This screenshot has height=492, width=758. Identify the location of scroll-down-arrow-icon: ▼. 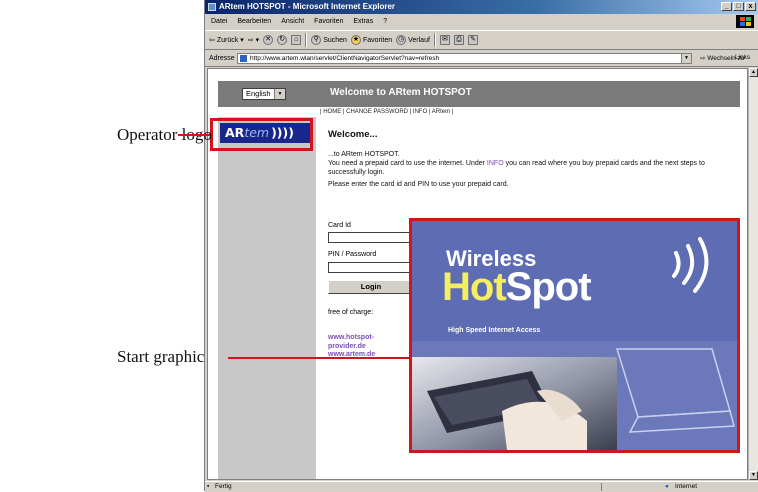
(753, 475).